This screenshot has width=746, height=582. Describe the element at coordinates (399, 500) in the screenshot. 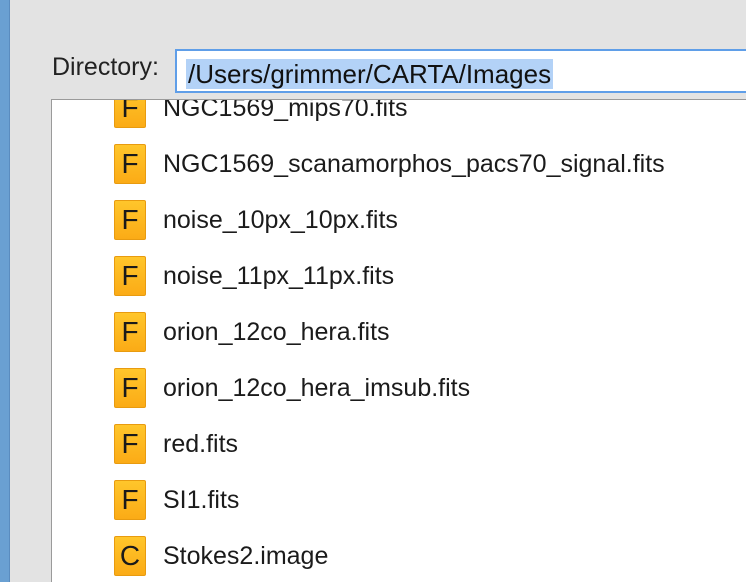

I see `list-item: F SI1.fits` at that location.